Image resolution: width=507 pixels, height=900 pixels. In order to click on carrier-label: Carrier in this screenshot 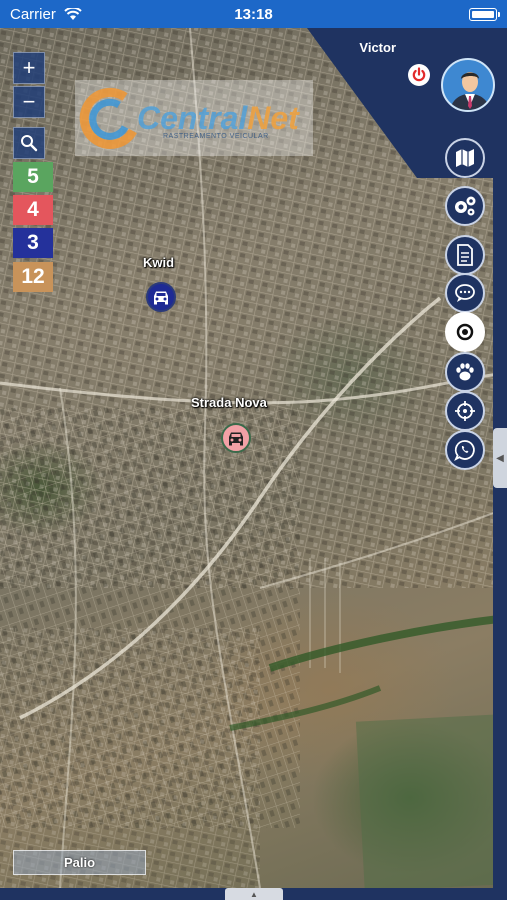, I will do `click(33, 14)`.